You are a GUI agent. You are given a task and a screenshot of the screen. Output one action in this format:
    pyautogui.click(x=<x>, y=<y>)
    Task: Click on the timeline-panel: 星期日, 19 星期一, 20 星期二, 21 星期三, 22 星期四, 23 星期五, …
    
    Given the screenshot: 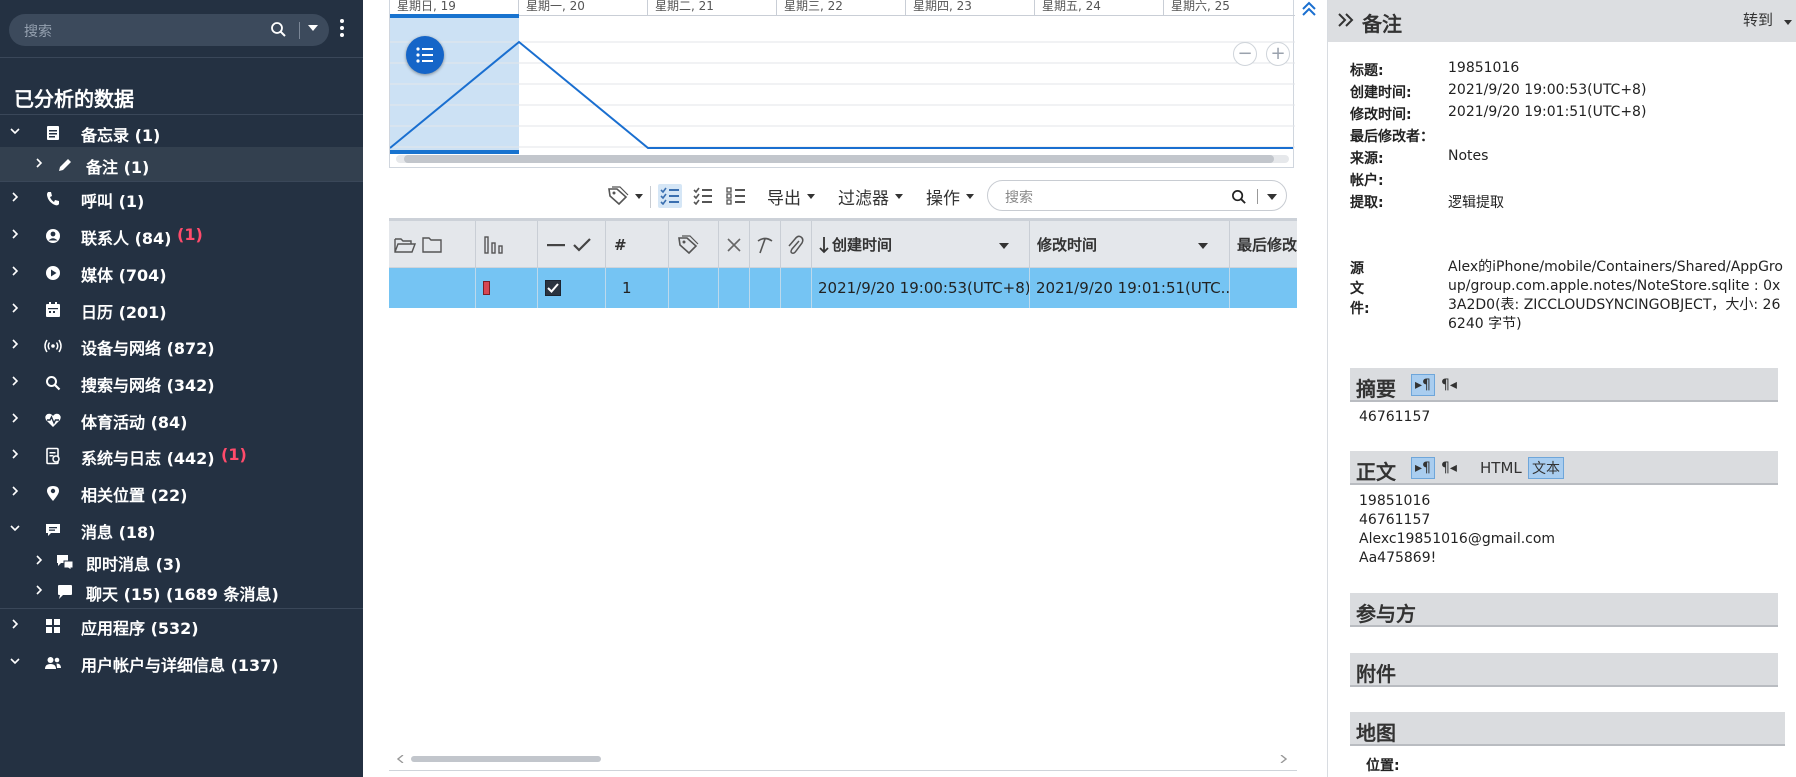 What is the action you would take?
    pyautogui.click(x=842, y=84)
    